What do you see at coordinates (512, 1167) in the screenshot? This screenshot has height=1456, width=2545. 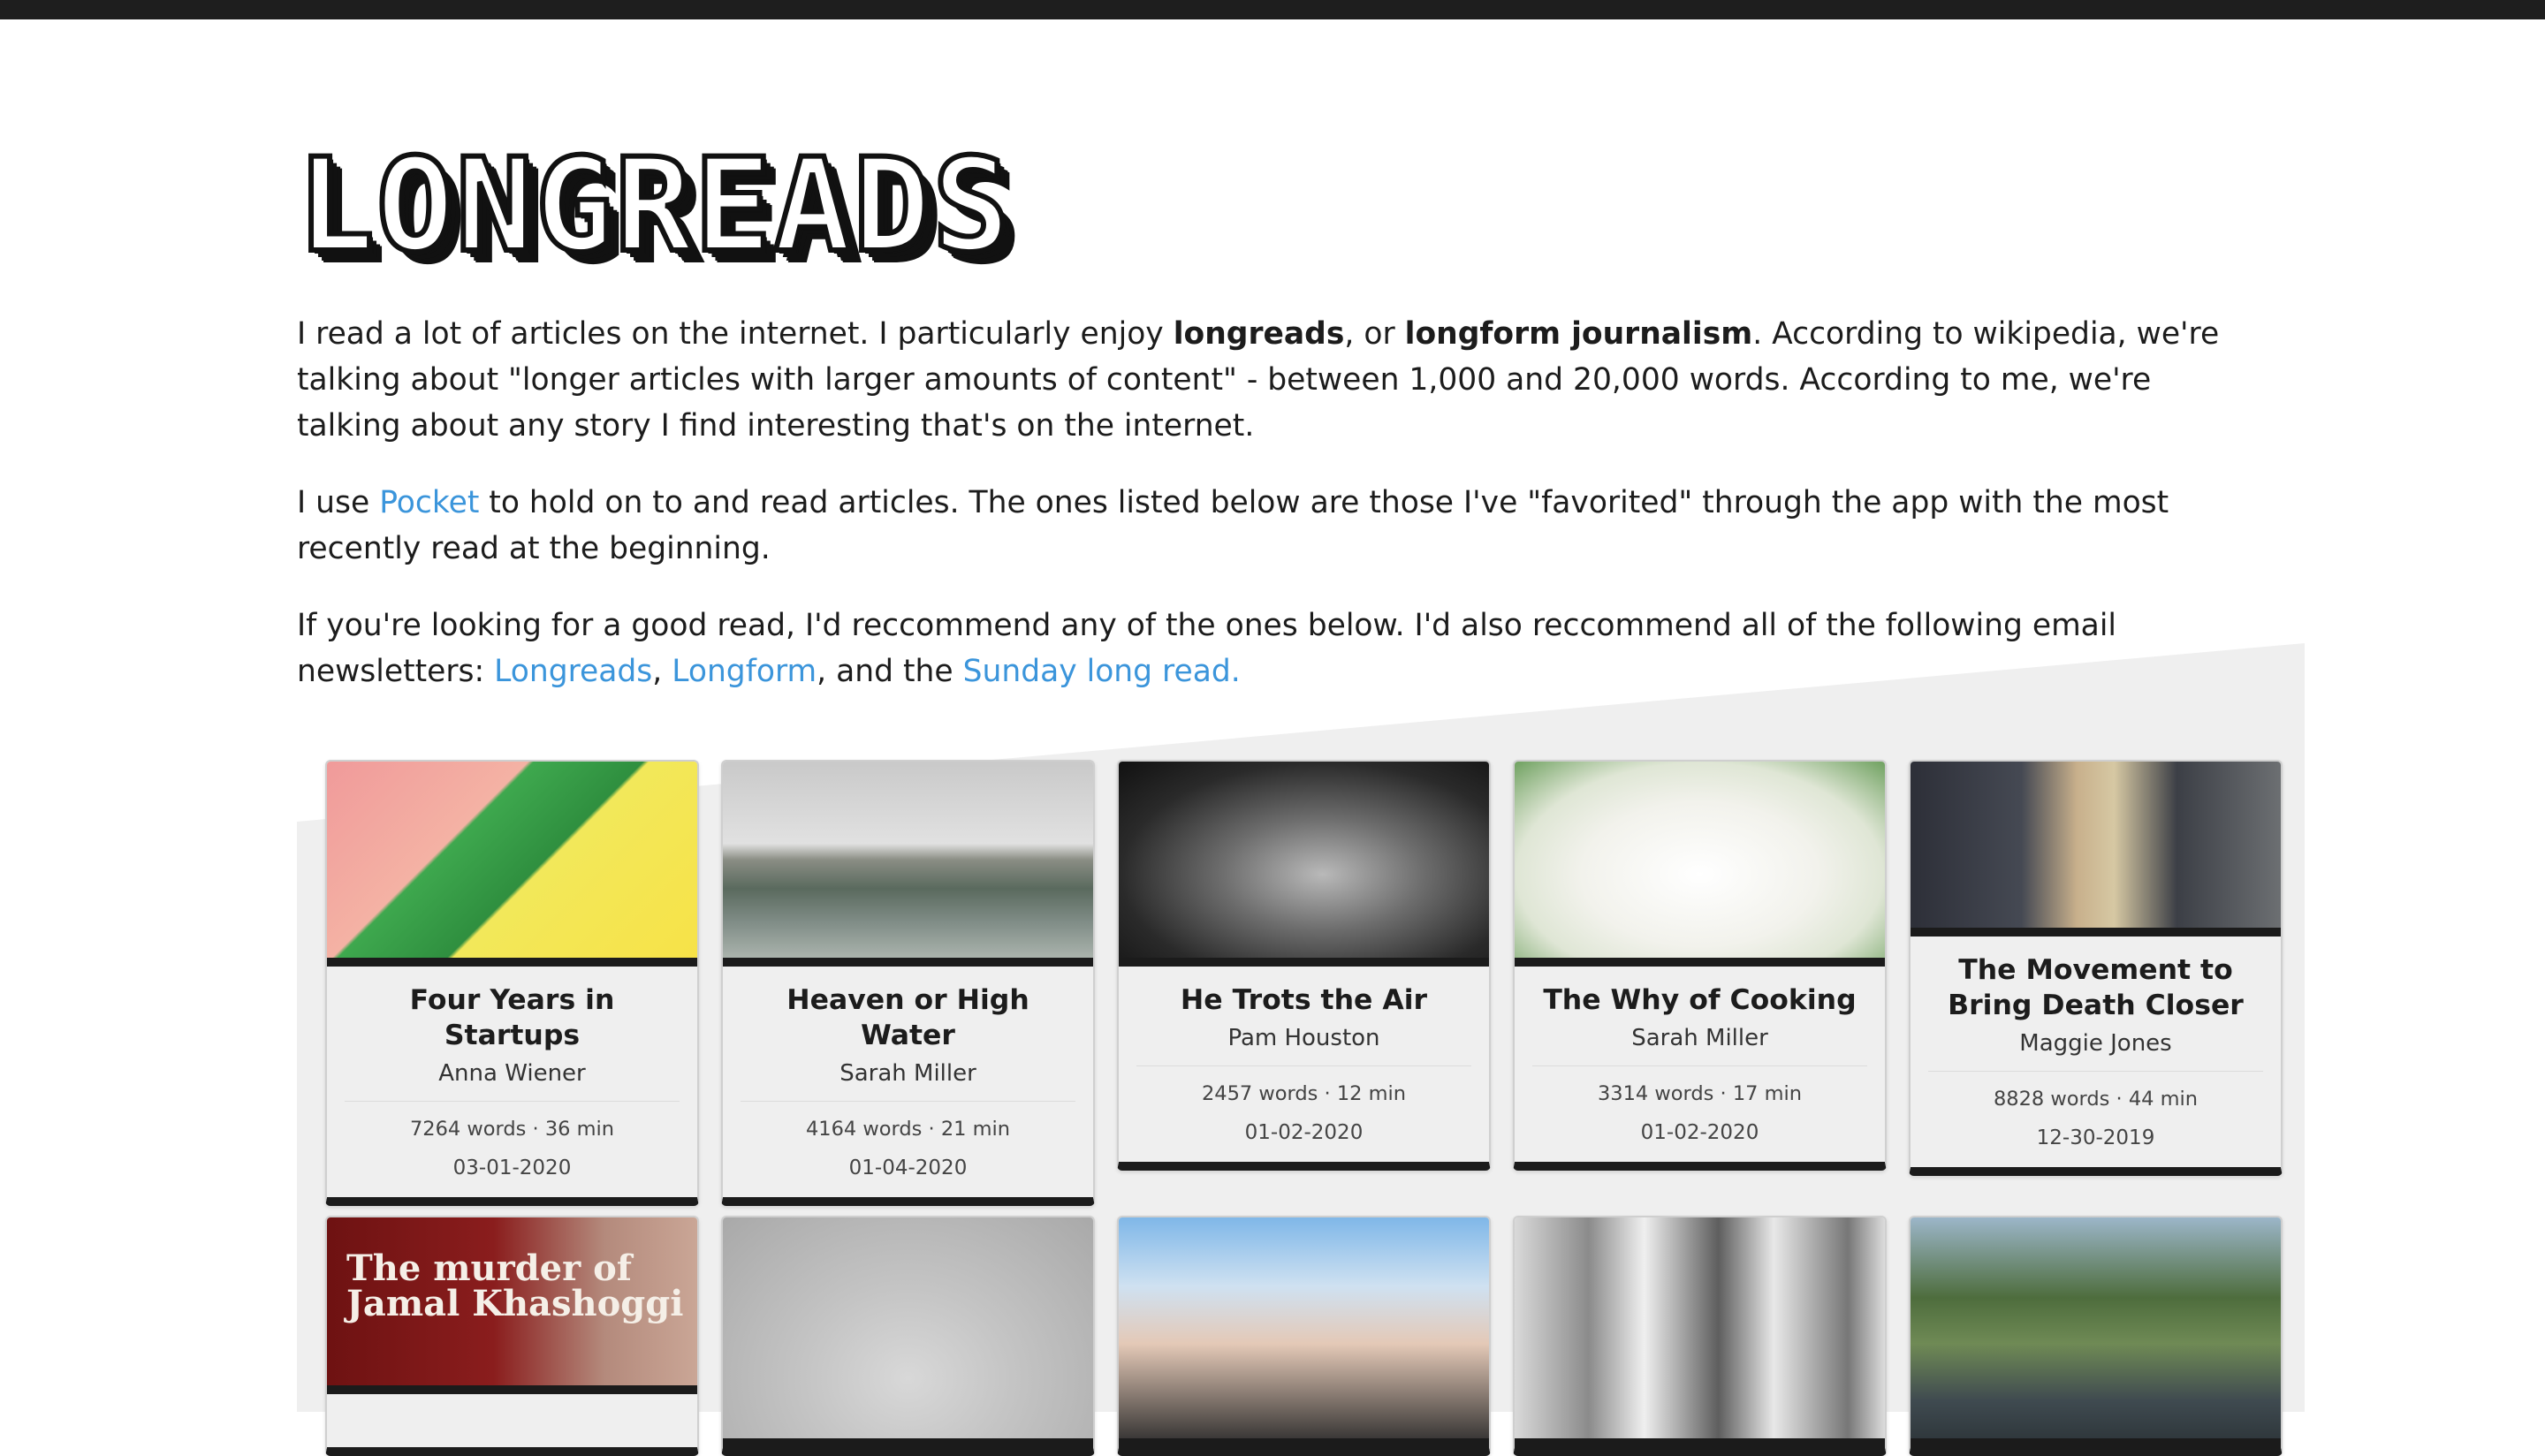 I see `article-date: 03-01-2020` at bounding box center [512, 1167].